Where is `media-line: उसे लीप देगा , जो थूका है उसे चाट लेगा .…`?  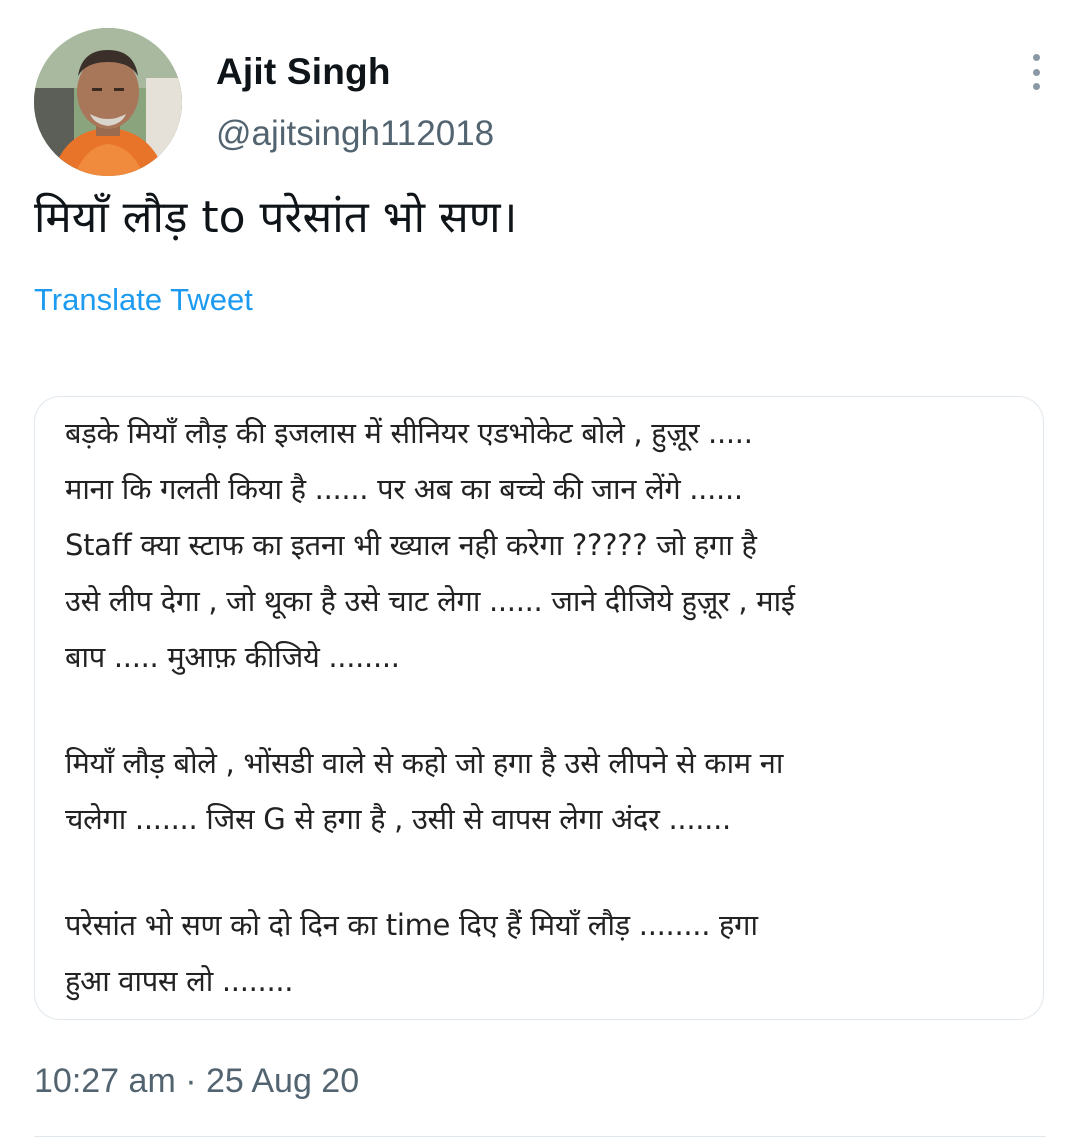
media-line: उसे लीप देगा , जो थूका है उसे चाट लेगा .… is located at coordinates (430, 601).